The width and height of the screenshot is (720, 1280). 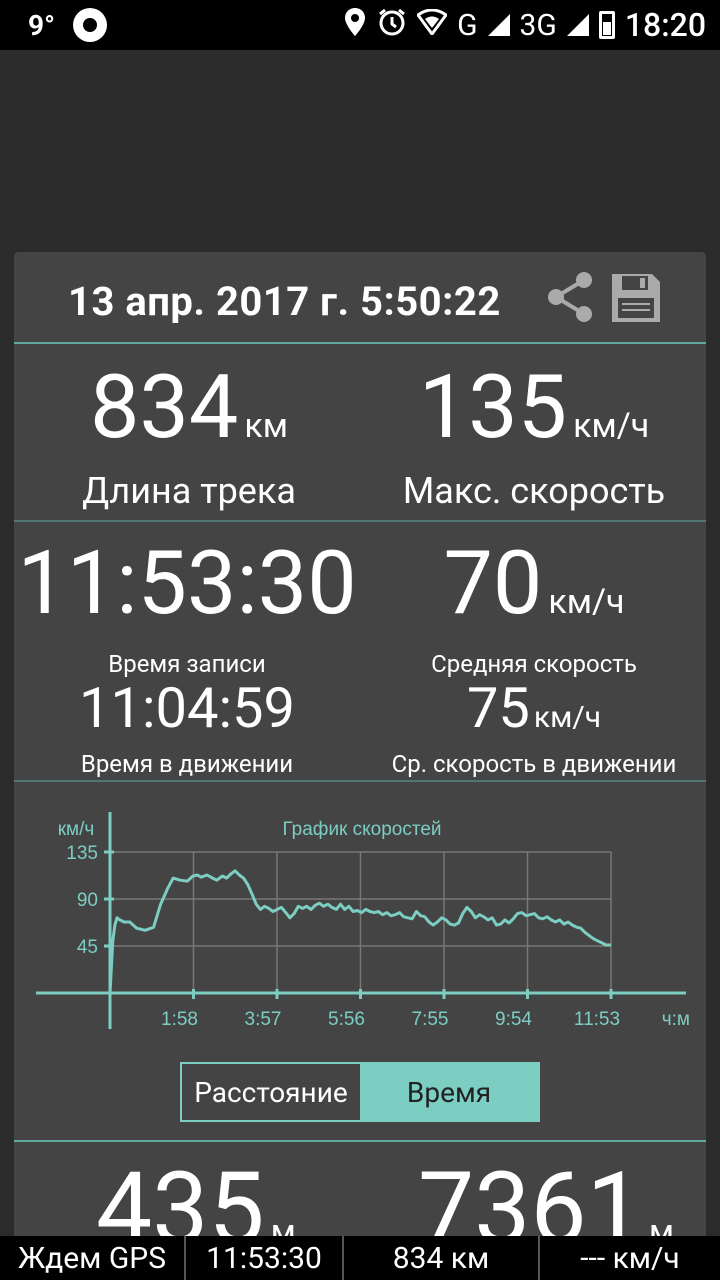 I want to click on track-length-unit: км, so click(x=266, y=426).